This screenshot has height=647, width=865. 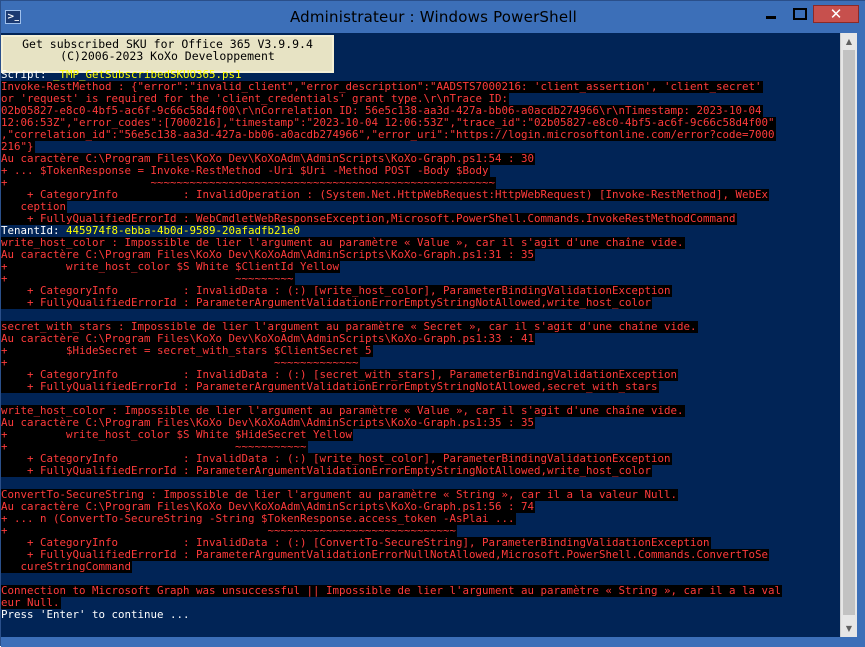 I want to click on title-bar: >_ Administrateur : Windows PowerShell ✕, so click(x=433, y=17).